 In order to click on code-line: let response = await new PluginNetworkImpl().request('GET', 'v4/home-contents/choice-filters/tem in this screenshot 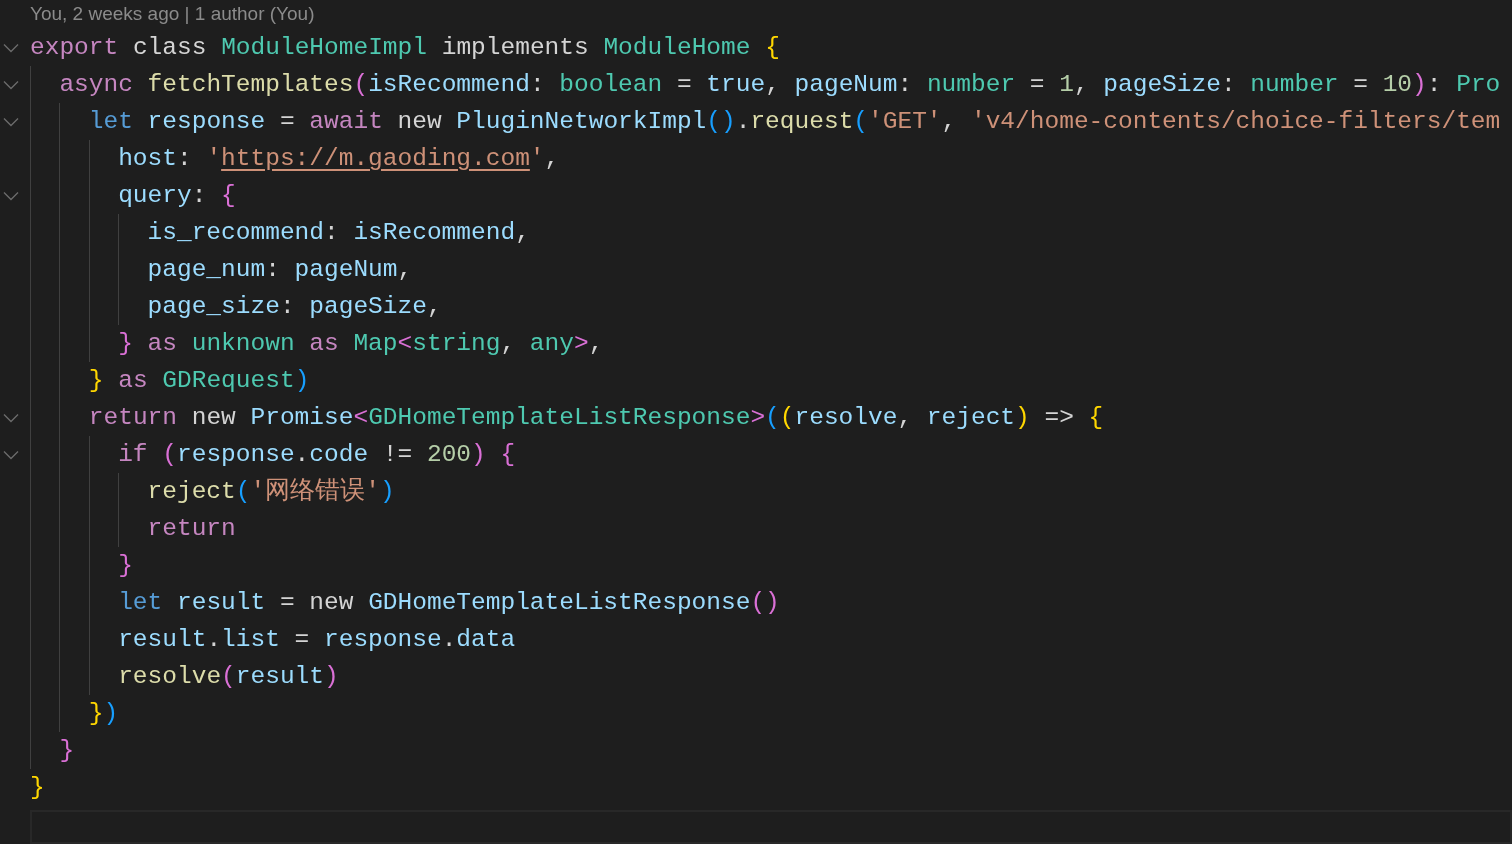, I will do `click(794, 122)`.